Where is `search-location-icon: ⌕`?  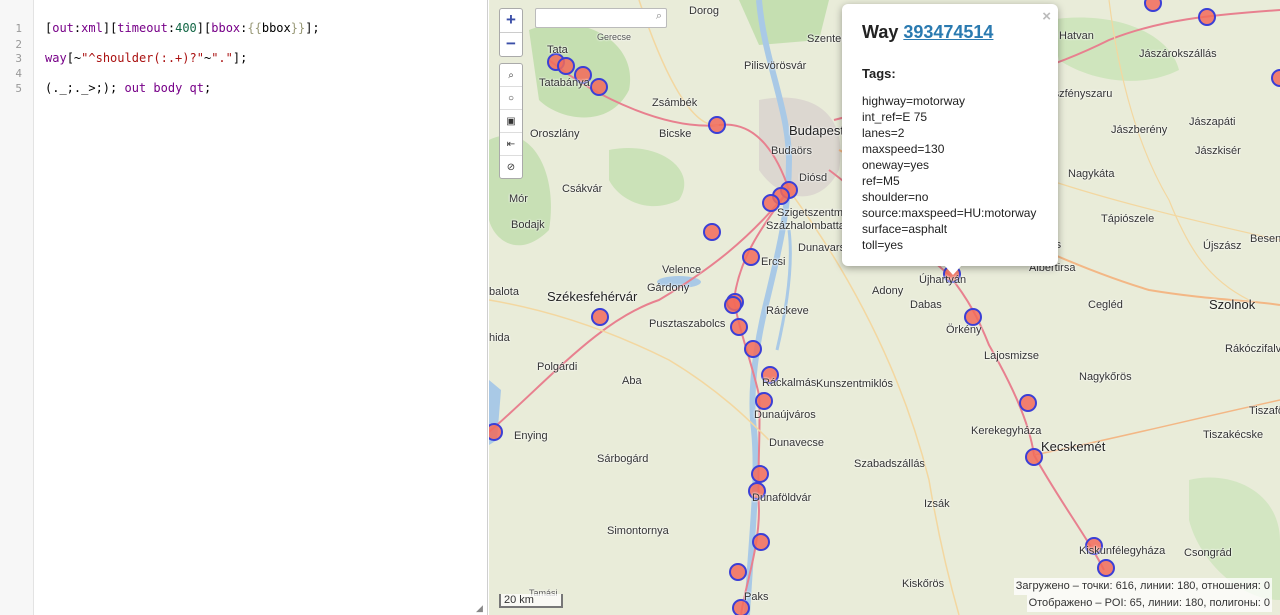 search-location-icon: ⌕ is located at coordinates (511, 75).